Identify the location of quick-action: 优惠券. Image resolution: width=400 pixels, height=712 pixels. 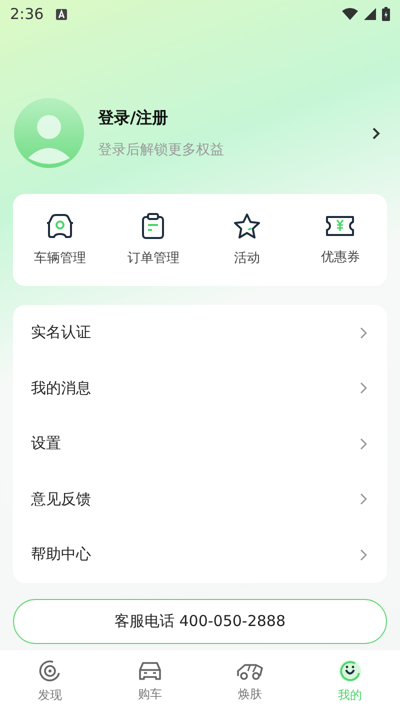
(340, 240).